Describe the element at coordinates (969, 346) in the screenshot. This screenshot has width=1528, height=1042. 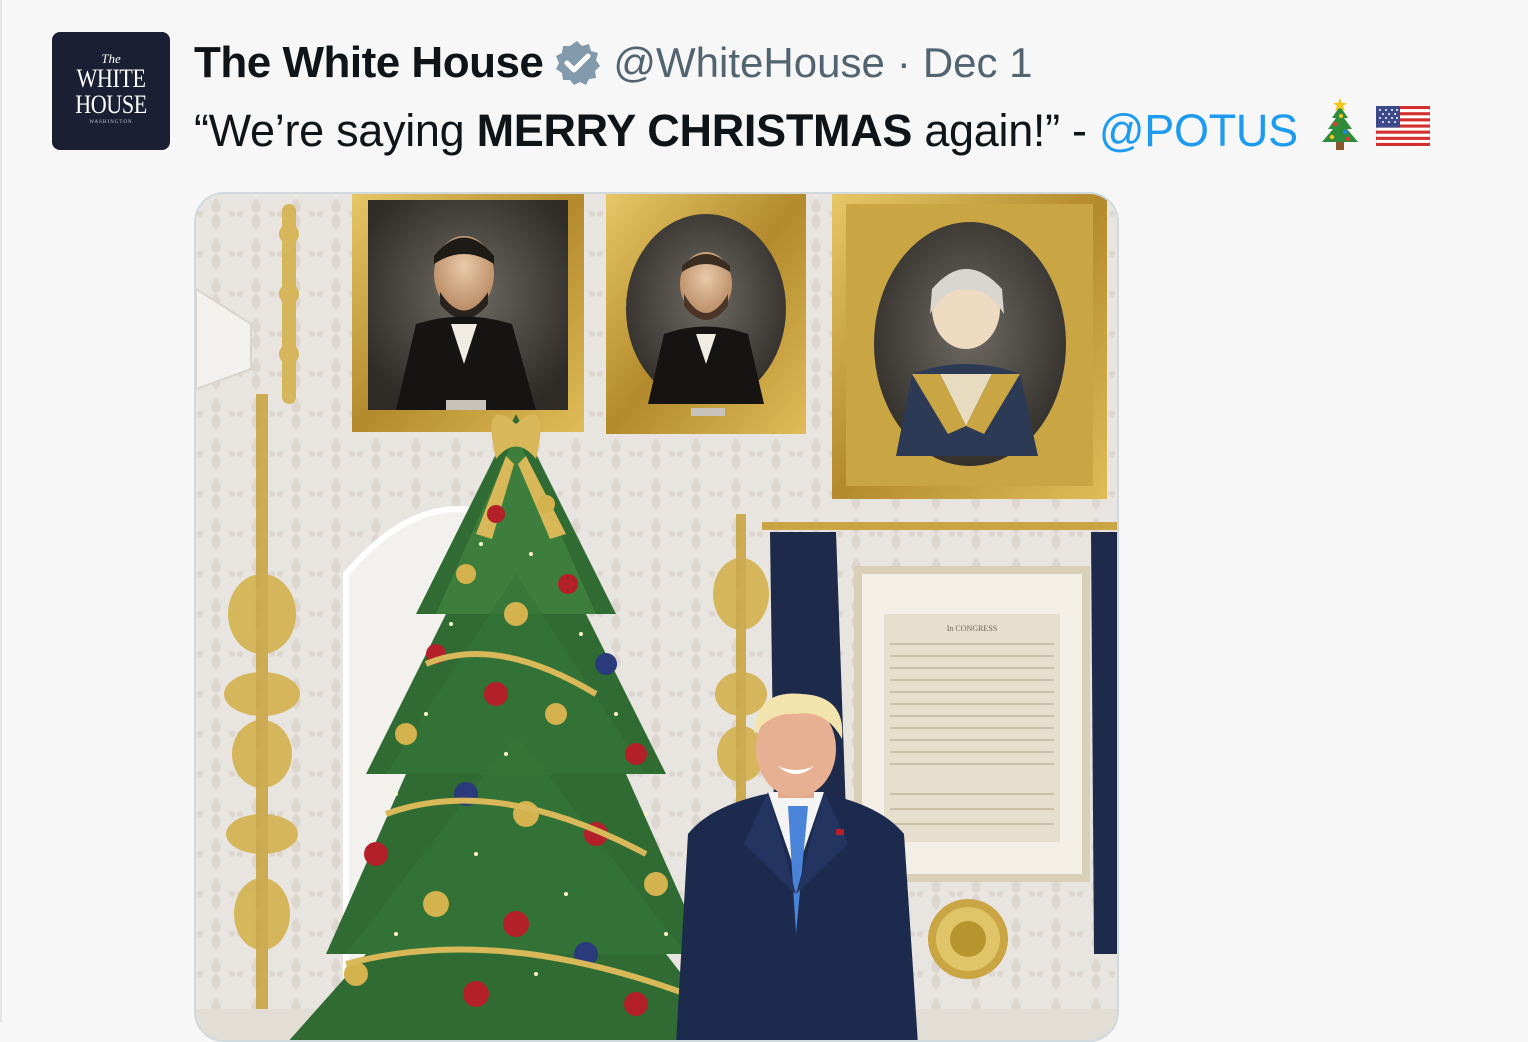
I see `portrait-washington` at that location.